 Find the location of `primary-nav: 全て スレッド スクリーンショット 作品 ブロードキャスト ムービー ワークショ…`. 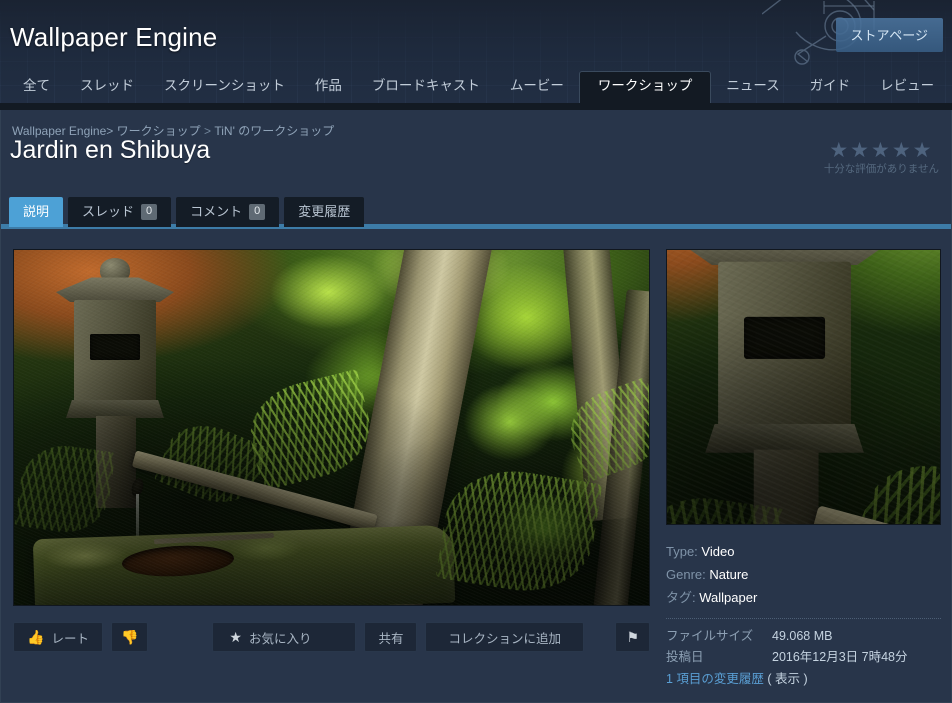

primary-nav: 全て スレッド スクリーンショット 作品 ブロードキャスト ムービー ワークショ… is located at coordinates (476, 90).